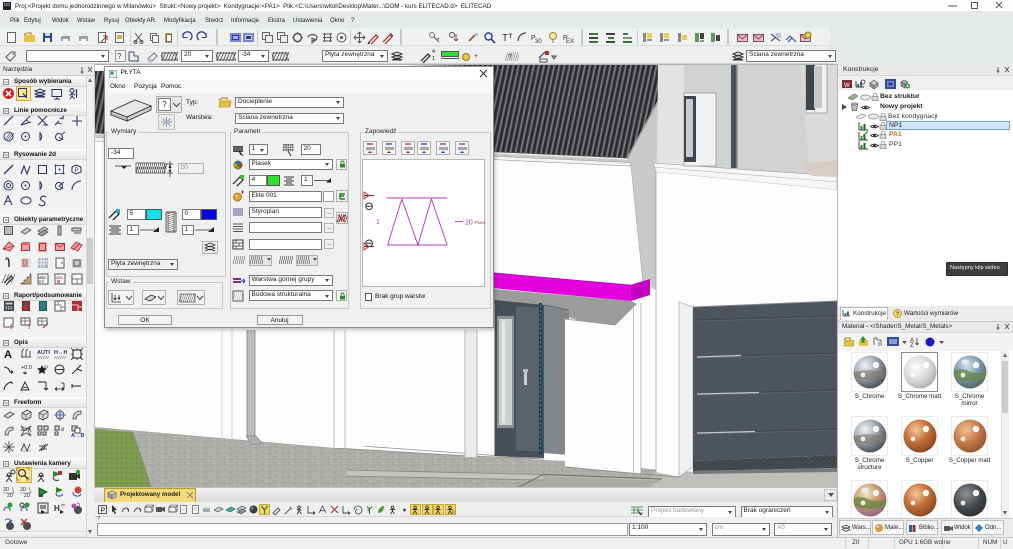 The height and width of the screenshot is (549, 1013). I want to click on svg-text: m², so click(42, 281).